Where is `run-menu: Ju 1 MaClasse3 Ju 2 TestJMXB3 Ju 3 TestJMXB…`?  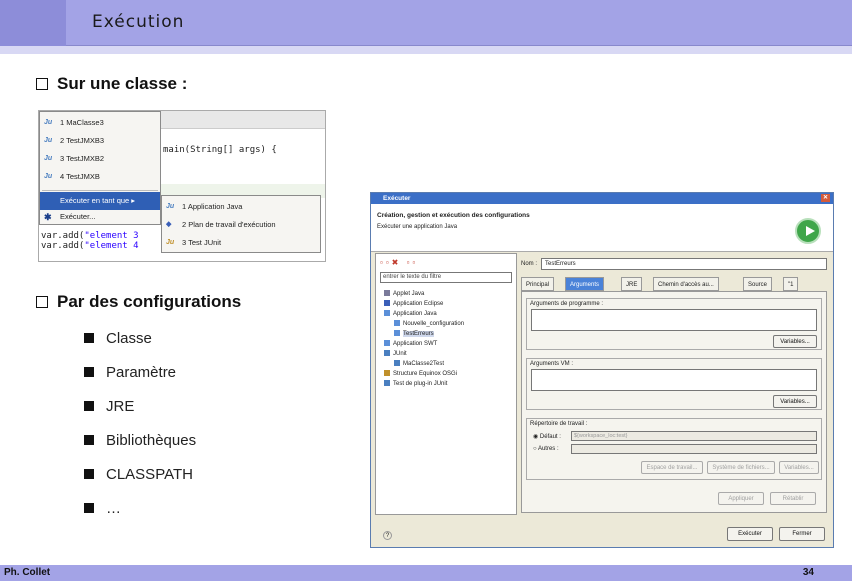 run-menu: Ju 1 MaClasse3 Ju 2 TestJMXB3 Ju 3 TestJMXB… is located at coordinates (100, 168).